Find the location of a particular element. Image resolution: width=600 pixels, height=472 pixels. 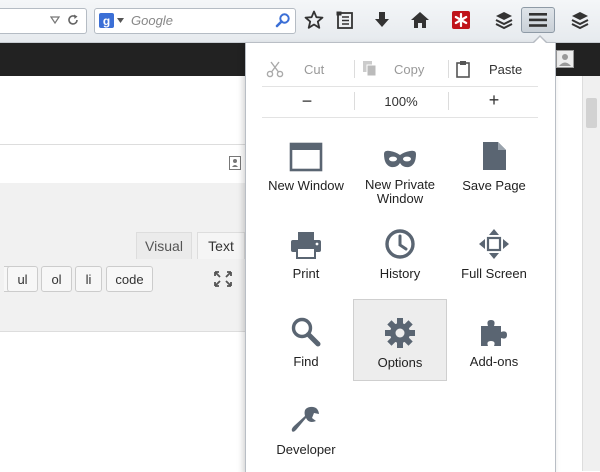

developer-button: Developer is located at coordinates (306, 429).